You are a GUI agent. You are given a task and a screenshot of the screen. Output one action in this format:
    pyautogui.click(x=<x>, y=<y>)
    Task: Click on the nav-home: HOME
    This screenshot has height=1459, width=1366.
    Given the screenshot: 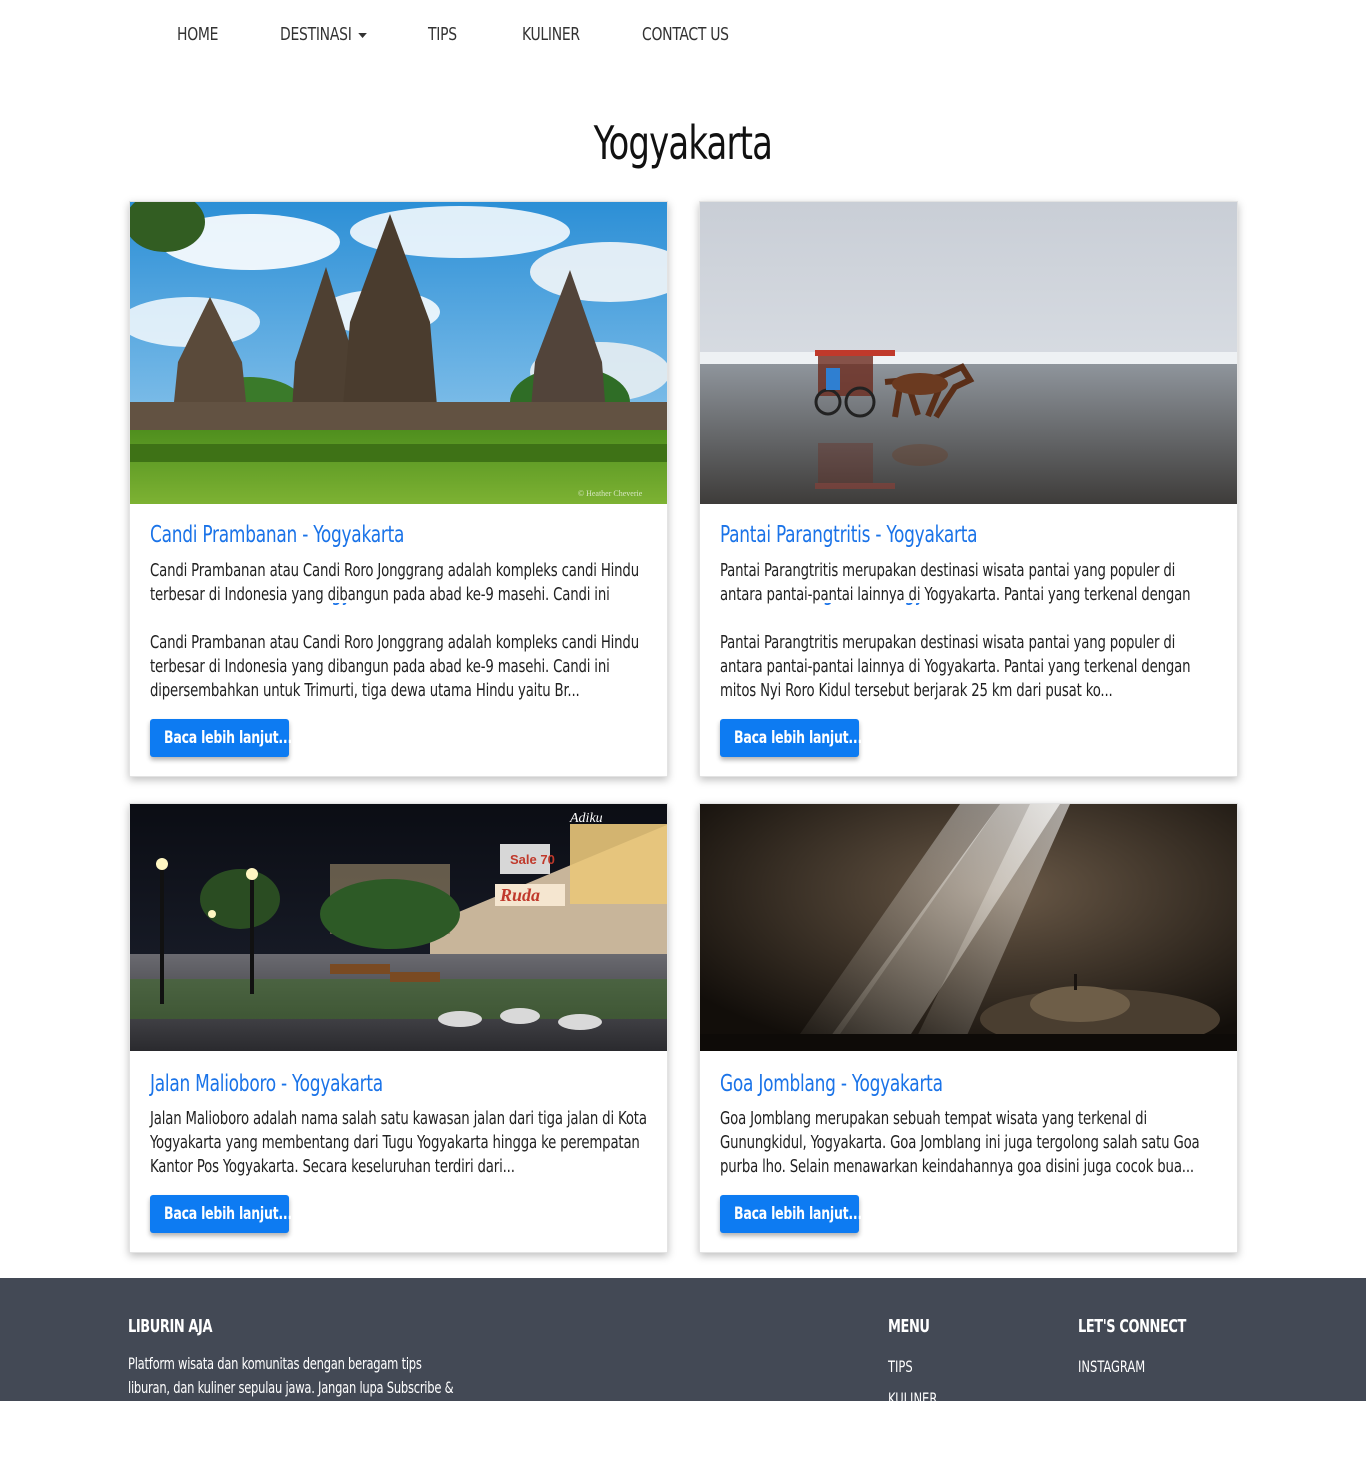 What is the action you would take?
    pyautogui.click(x=197, y=34)
    